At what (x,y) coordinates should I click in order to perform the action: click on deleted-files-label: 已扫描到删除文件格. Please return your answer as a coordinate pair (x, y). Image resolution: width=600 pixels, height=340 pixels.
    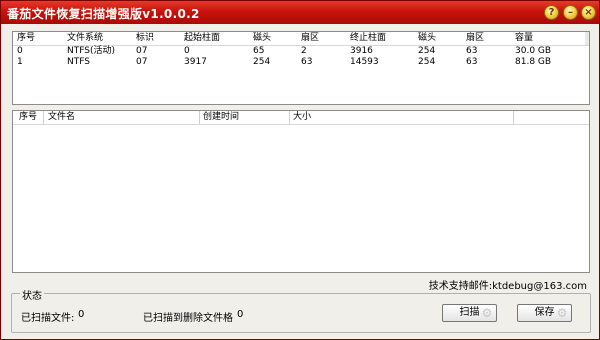
    Looking at the image, I should click on (188, 318).